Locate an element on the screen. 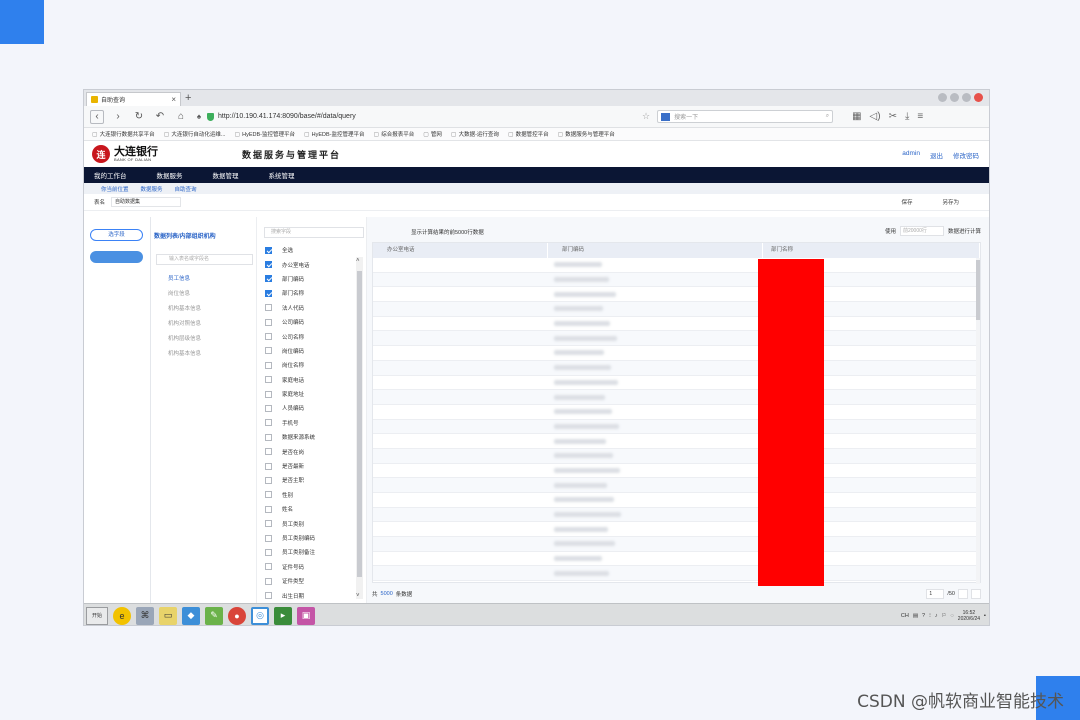  field-item: 是否在岗 is located at coordinates (290, 451).